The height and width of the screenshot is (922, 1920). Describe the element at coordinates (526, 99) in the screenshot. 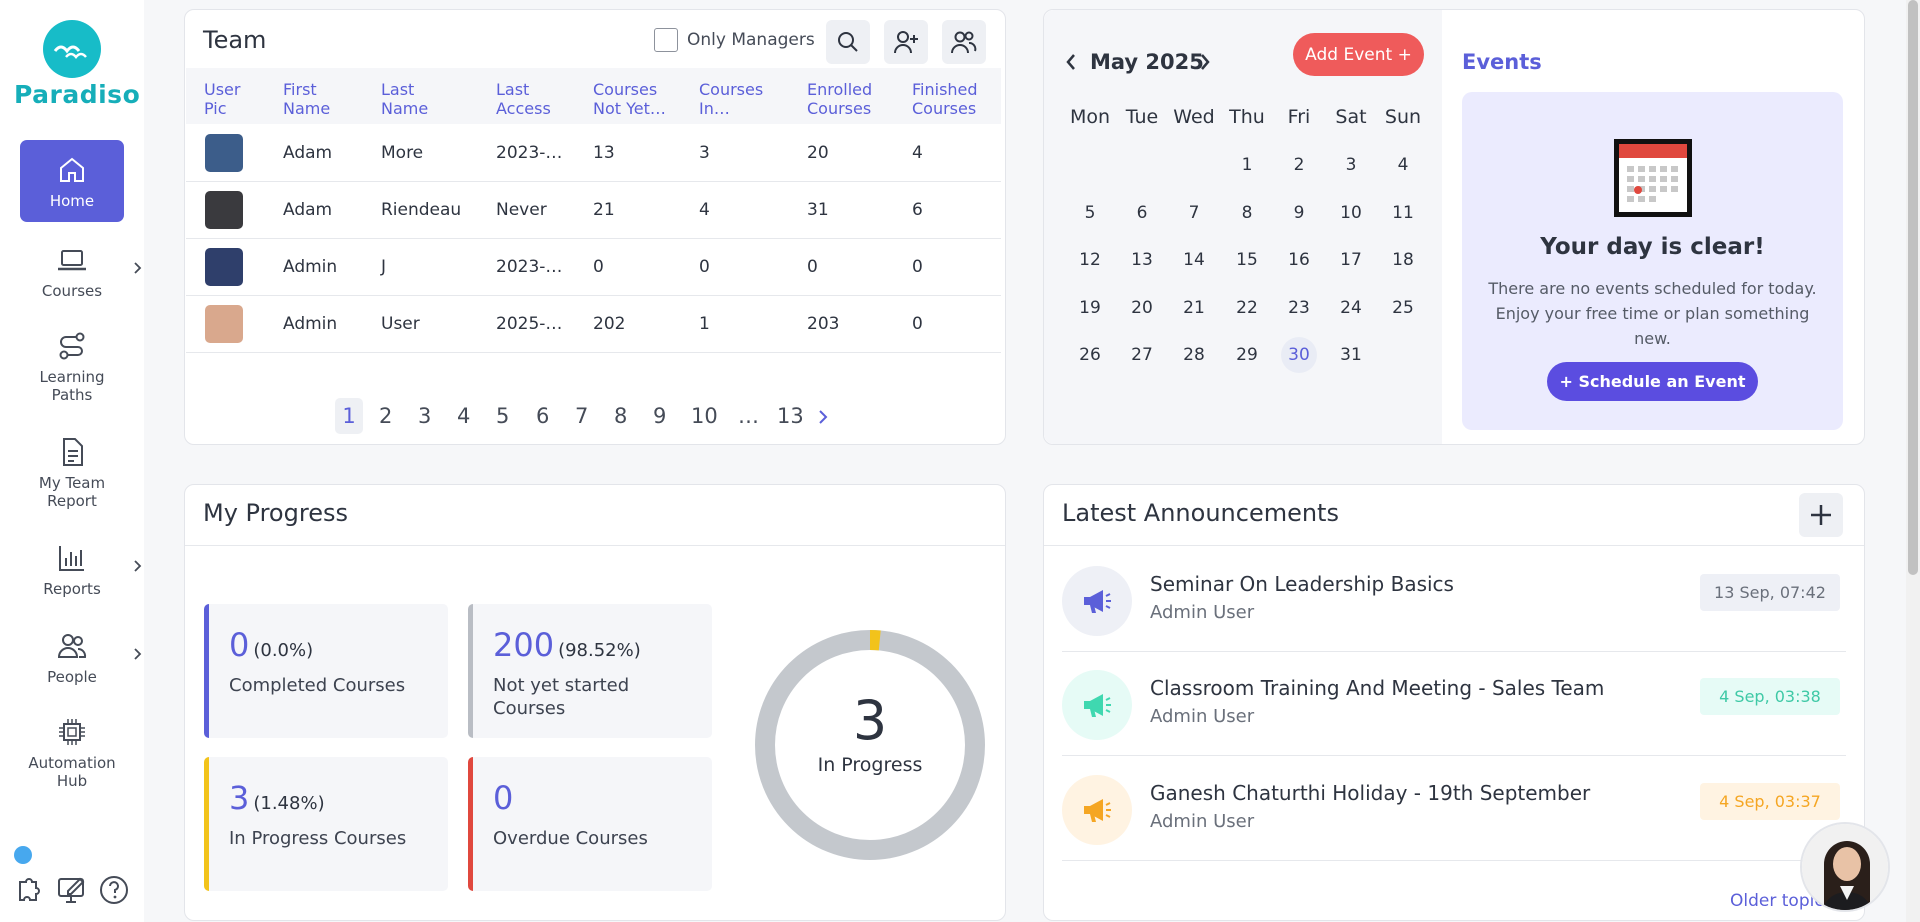

I see `column-header: Last Access` at that location.